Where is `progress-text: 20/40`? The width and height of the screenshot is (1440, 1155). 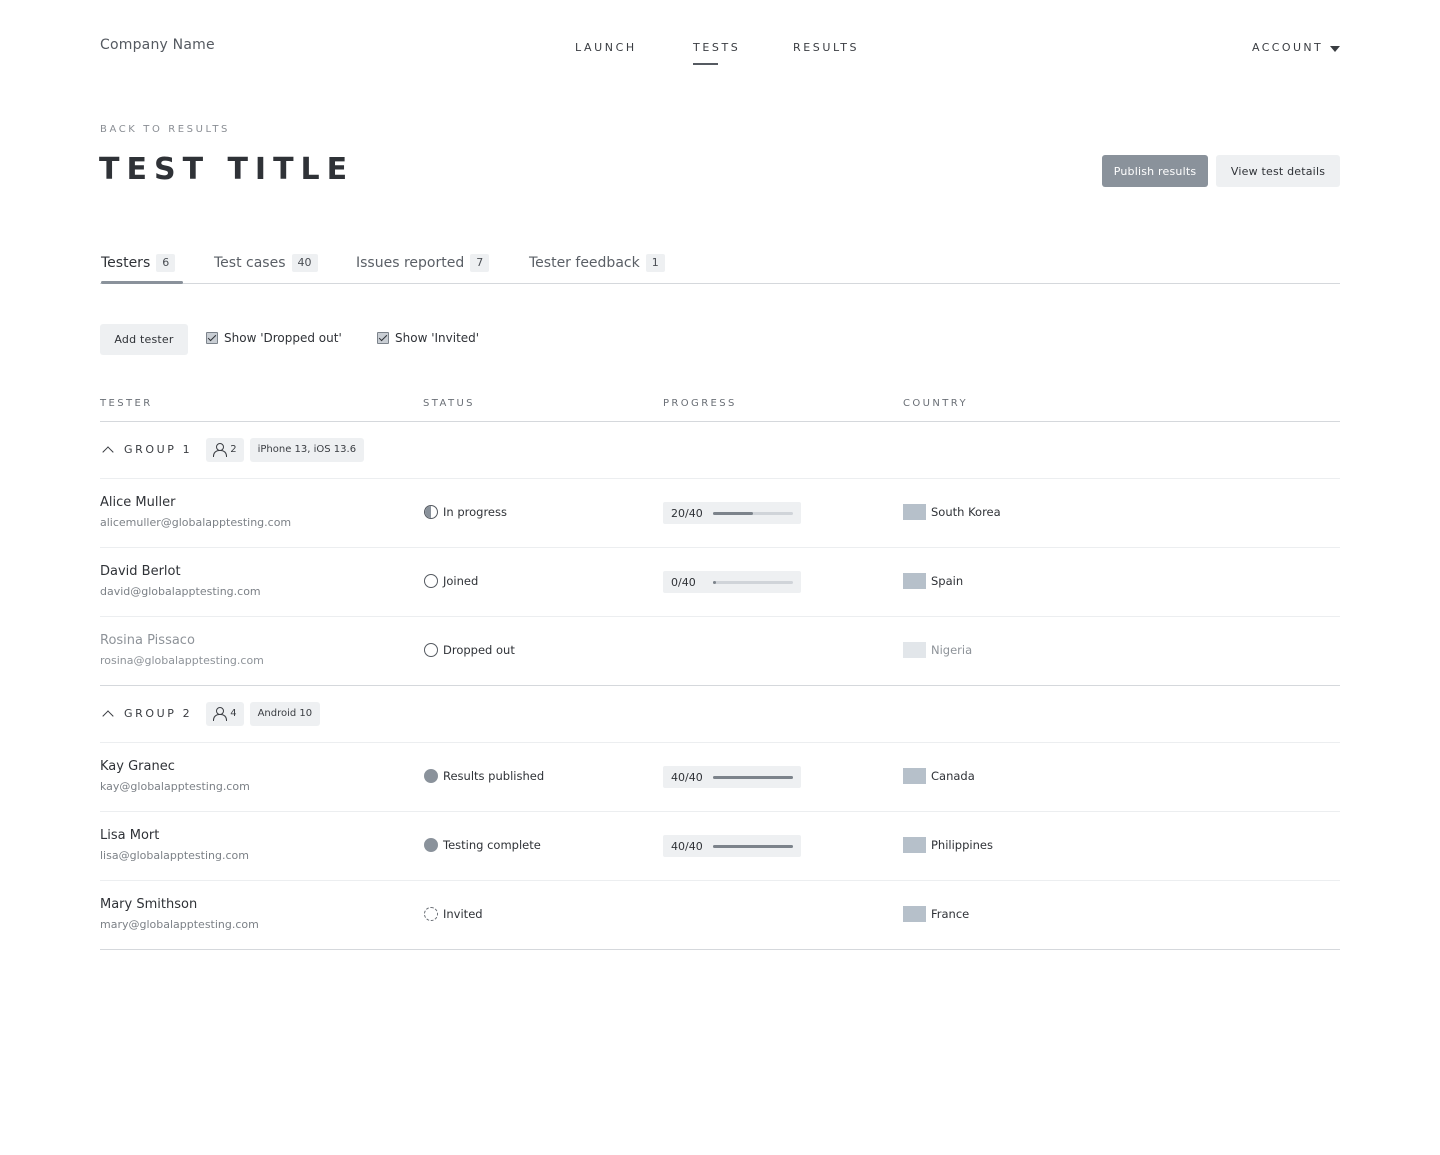 progress-text: 20/40 is located at coordinates (687, 513).